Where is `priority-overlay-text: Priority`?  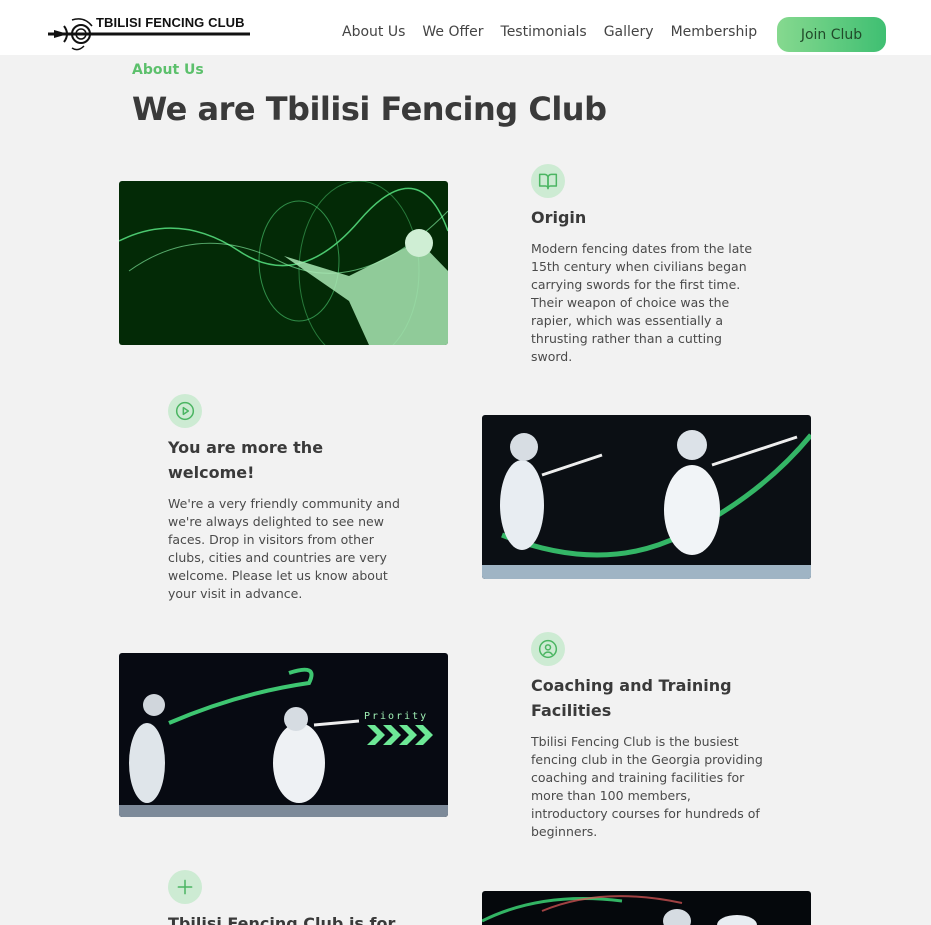
priority-overlay-text: Priority is located at coordinates (396, 716).